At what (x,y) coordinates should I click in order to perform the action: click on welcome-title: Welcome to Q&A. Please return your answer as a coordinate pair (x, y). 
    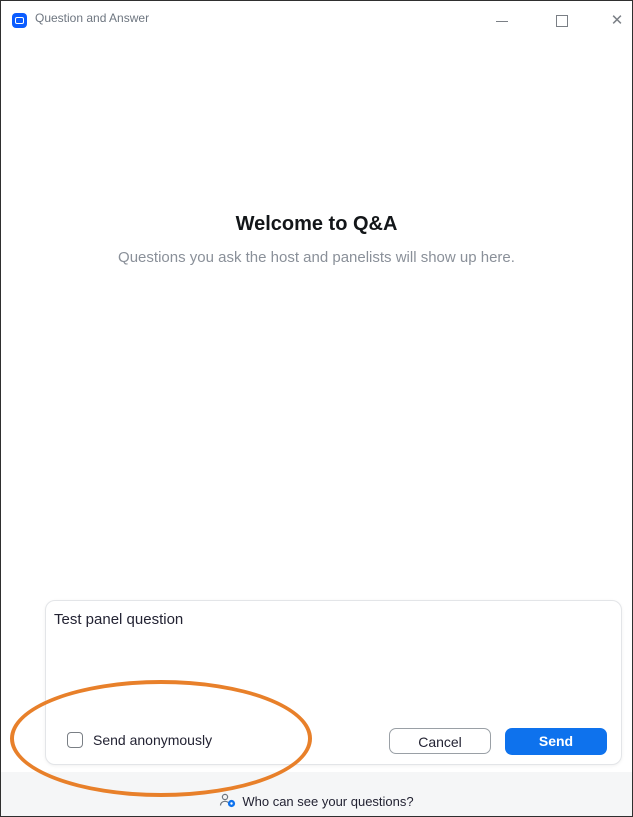
    Looking at the image, I should click on (316, 224).